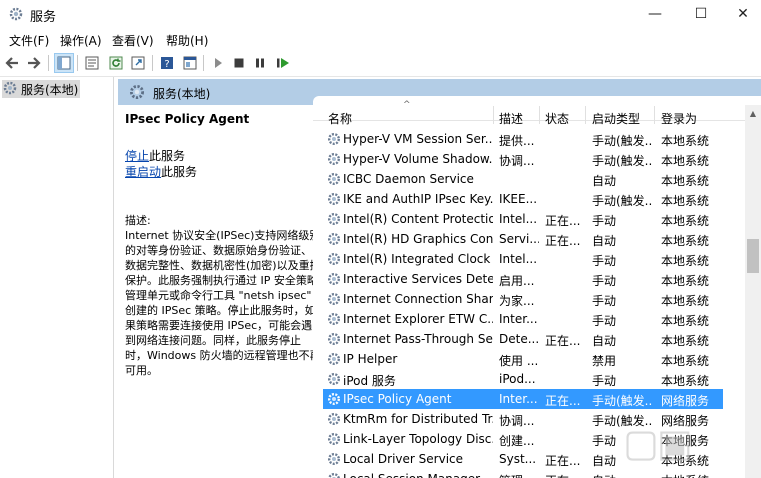 The image size is (761, 478). Describe the element at coordinates (12, 63) in the screenshot. I see `back-icon` at that location.